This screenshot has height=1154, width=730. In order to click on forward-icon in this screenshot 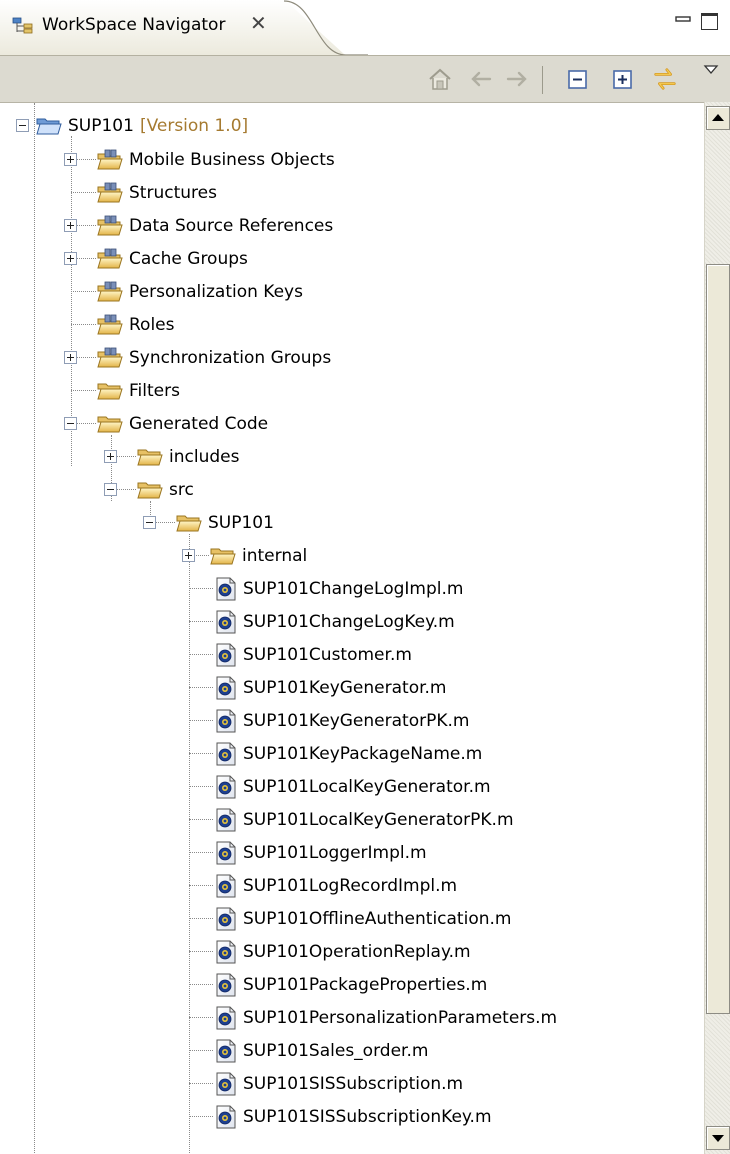, I will do `click(517, 79)`.